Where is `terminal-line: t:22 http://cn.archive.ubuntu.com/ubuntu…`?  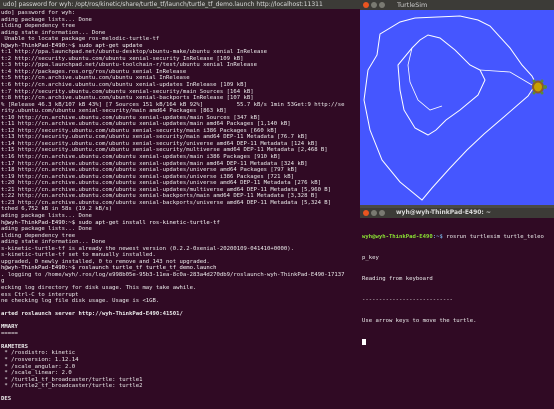
terminal-line: t:22 http://cn.archive.ubuntu.com/ubuntu… is located at coordinates (159, 196).